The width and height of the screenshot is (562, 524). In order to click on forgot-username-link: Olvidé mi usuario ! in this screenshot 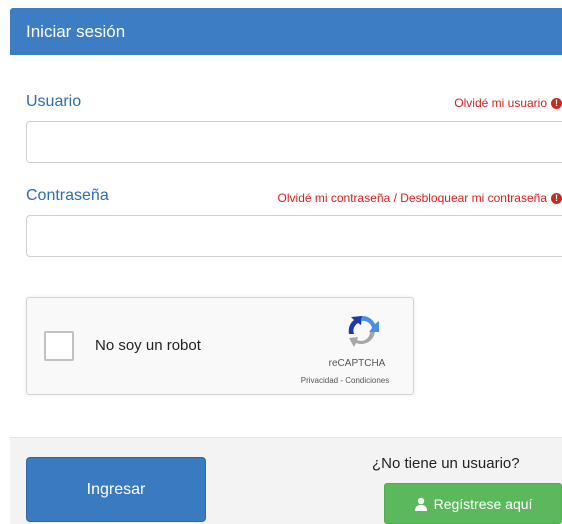, I will do `click(508, 103)`.